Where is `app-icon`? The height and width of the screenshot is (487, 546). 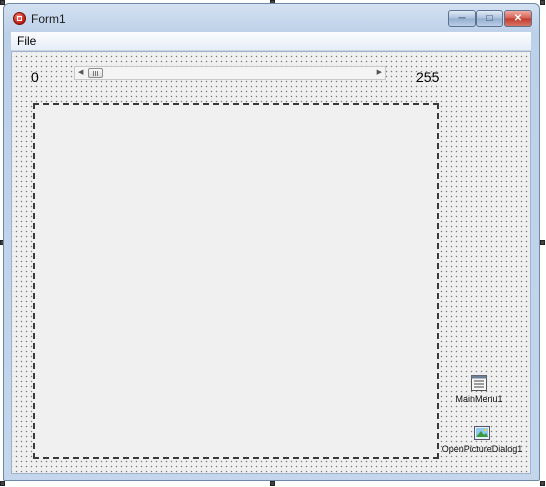 app-icon is located at coordinates (19, 18).